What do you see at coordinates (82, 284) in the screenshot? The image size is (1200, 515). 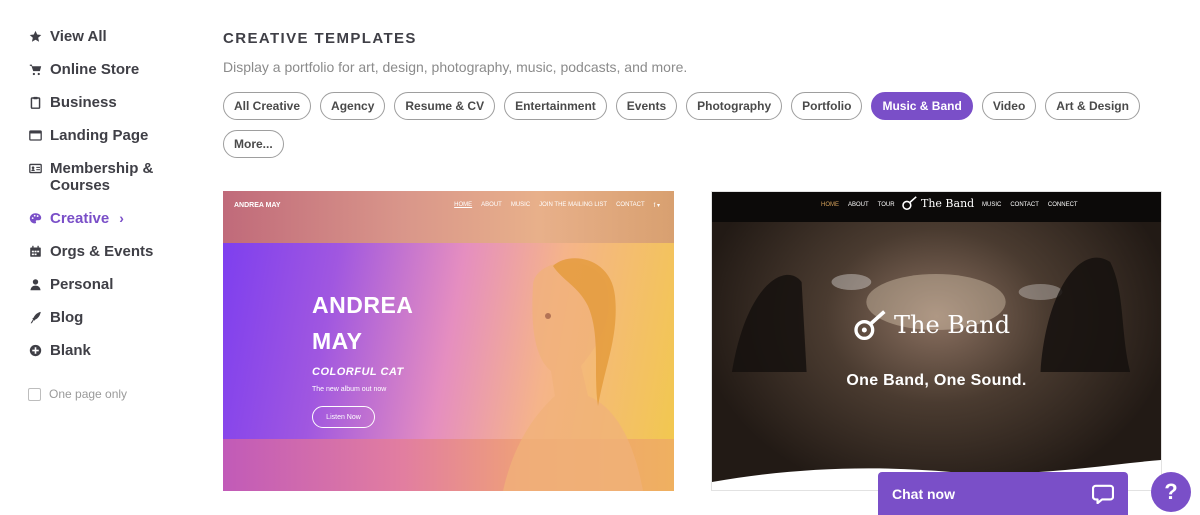 I see `sidebar-item-label: Personal` at bounding box center [82, 284].